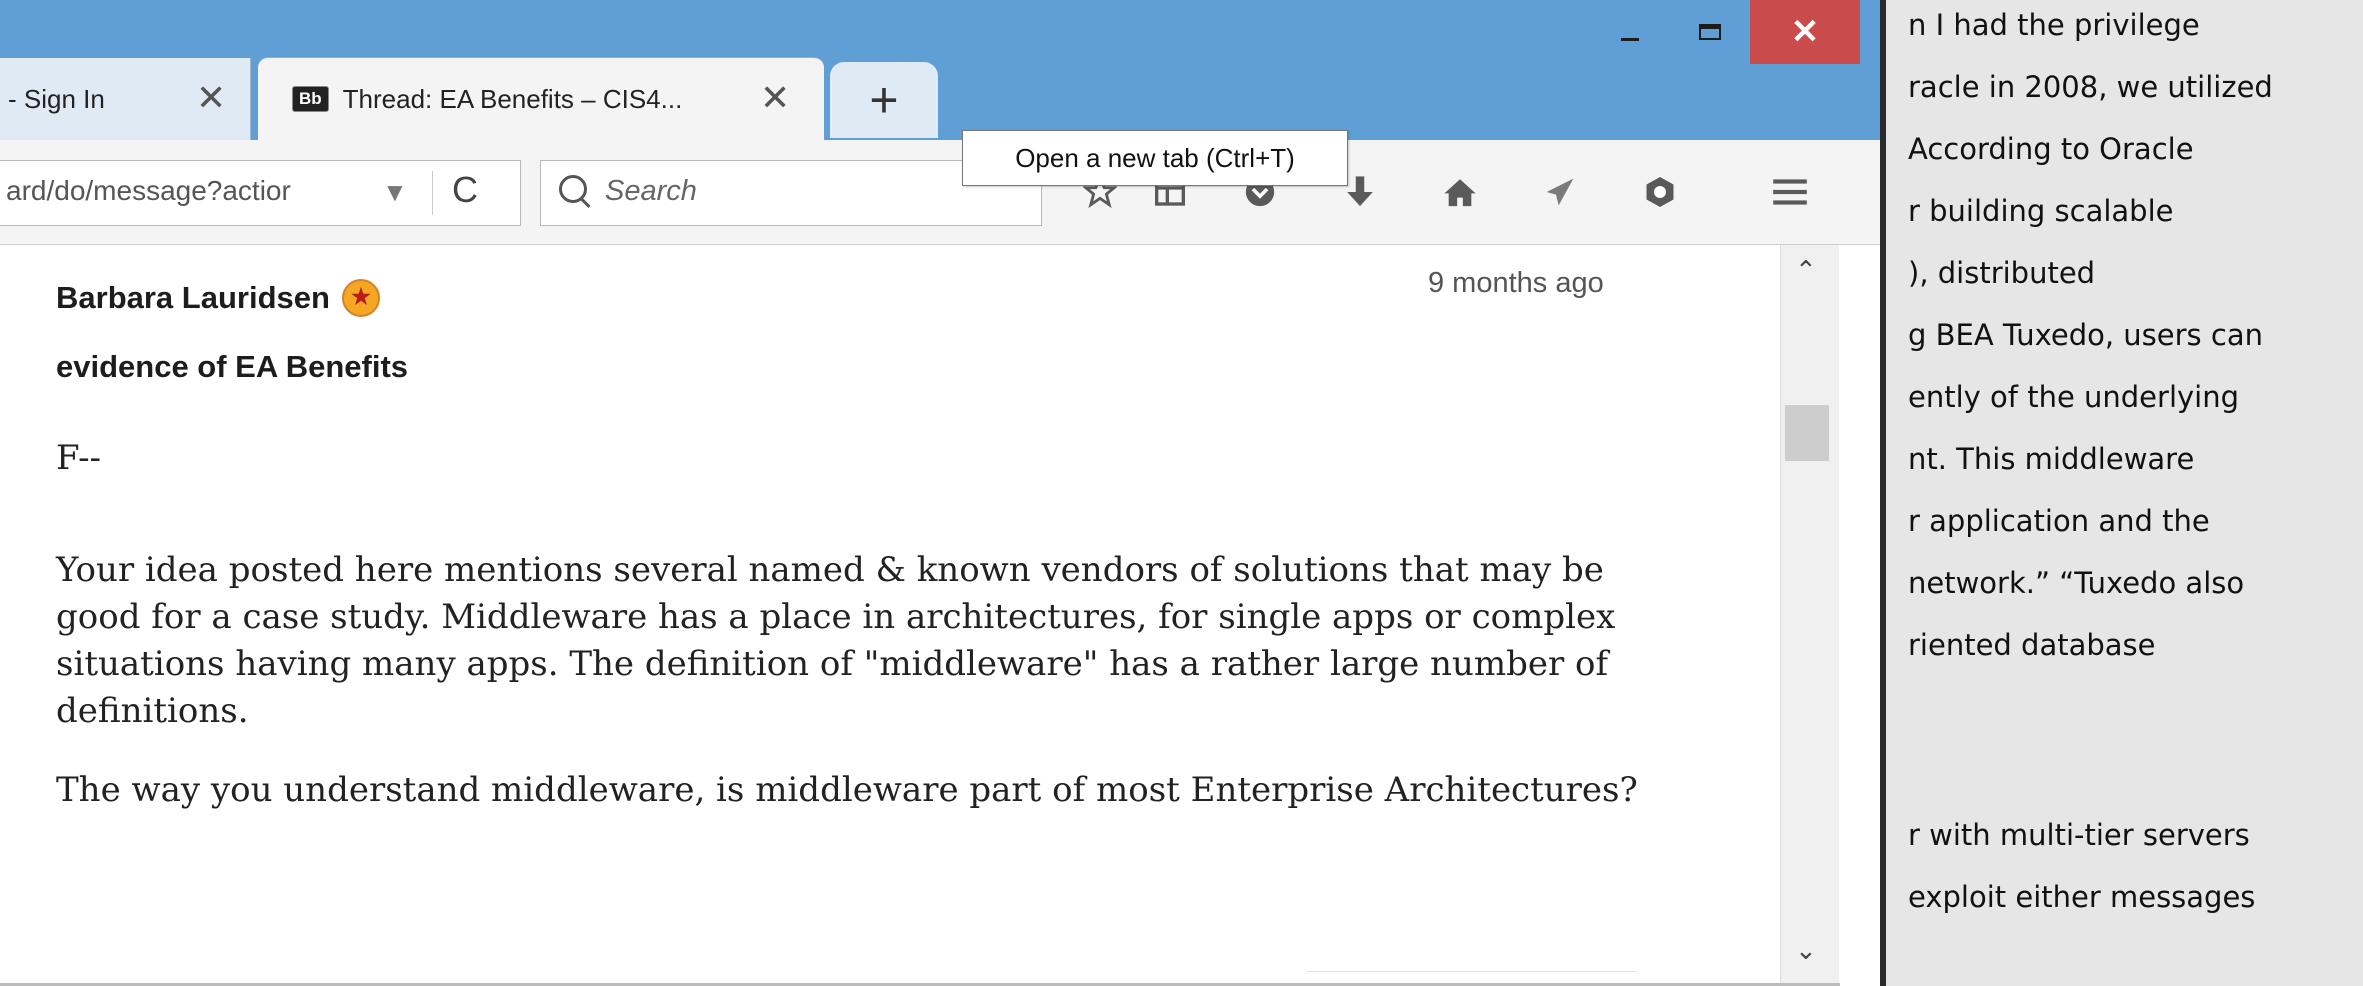 The width and height of the screenshot is (2363, 986). What do you see at coordinates (2079, 835) in the screenshot?
I see `doc-line: r with multi-tier servers` at bounding box center [2079, 835].